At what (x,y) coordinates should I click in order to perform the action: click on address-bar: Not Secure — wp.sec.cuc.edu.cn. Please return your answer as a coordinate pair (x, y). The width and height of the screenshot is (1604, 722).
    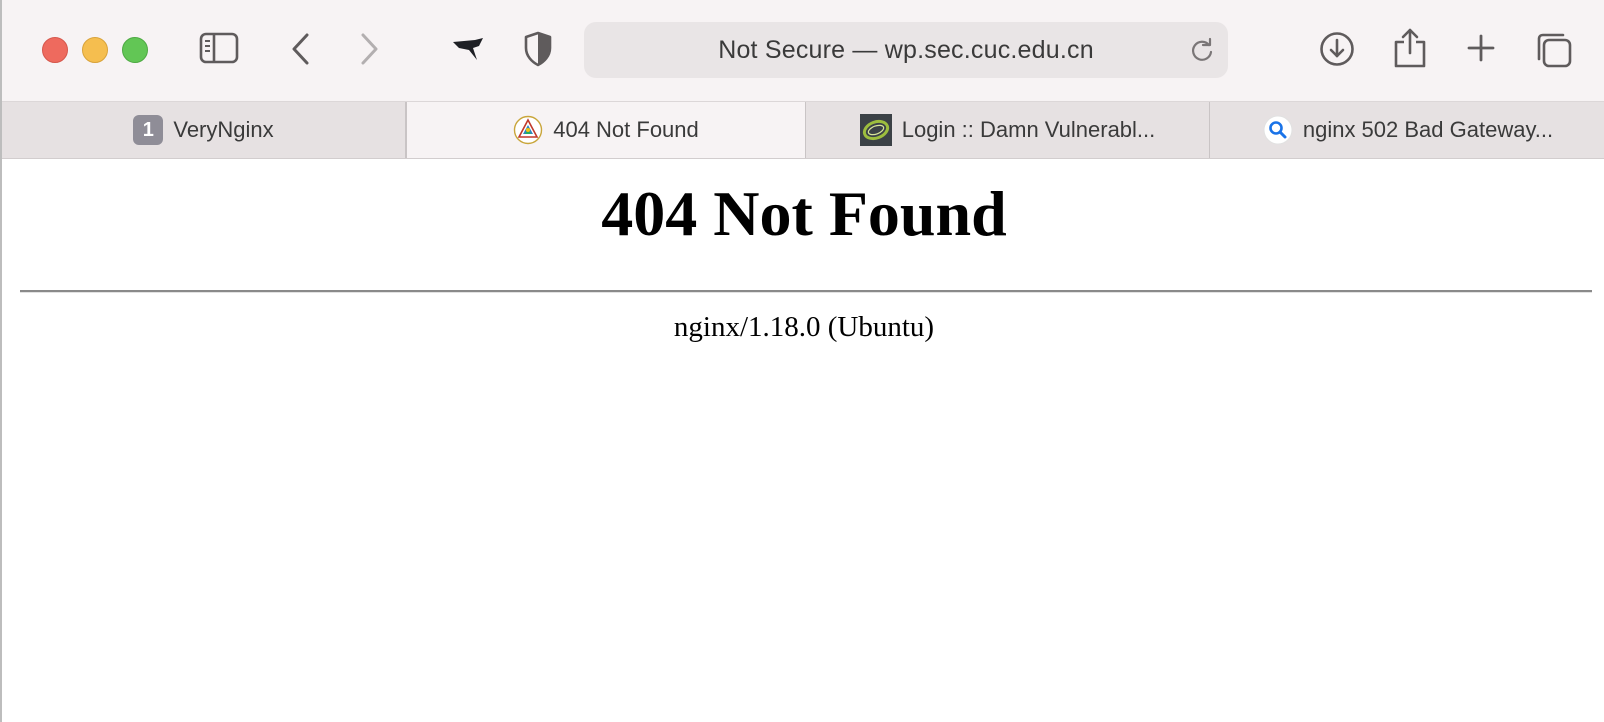
    Looking at the image, I should click on (906, 50).